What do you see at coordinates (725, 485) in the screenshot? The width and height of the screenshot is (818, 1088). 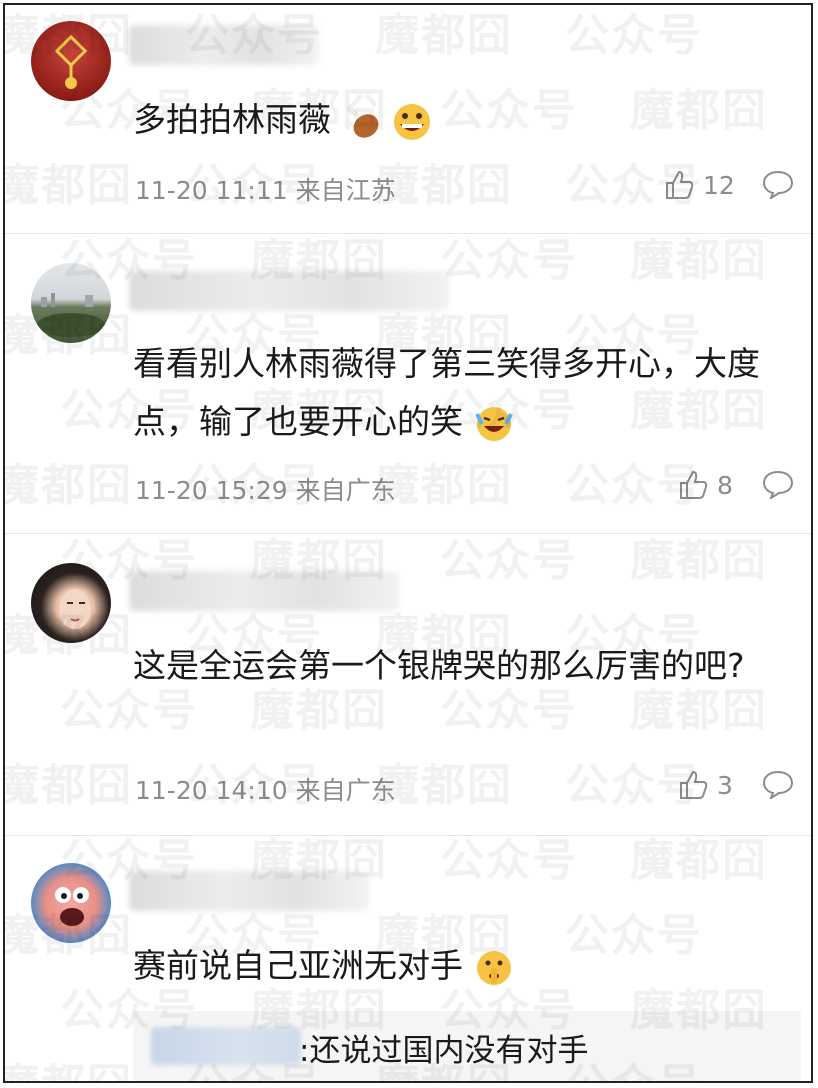 I see `like-count: 8` at bounding box center [725, 485].